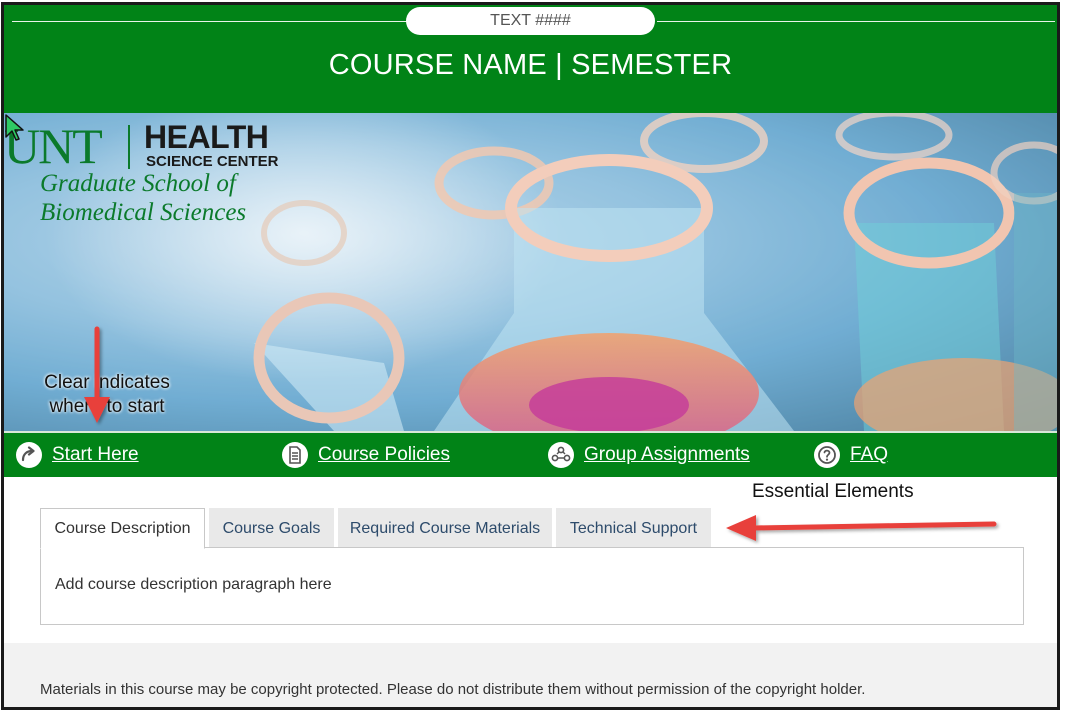 This screenshot has height=715, width=1066. Describe the element at coordinates (143, 198) in the screenshot. I see `logo-graduate-school-text: Graduate School of Biomedical Sciences` at that location.